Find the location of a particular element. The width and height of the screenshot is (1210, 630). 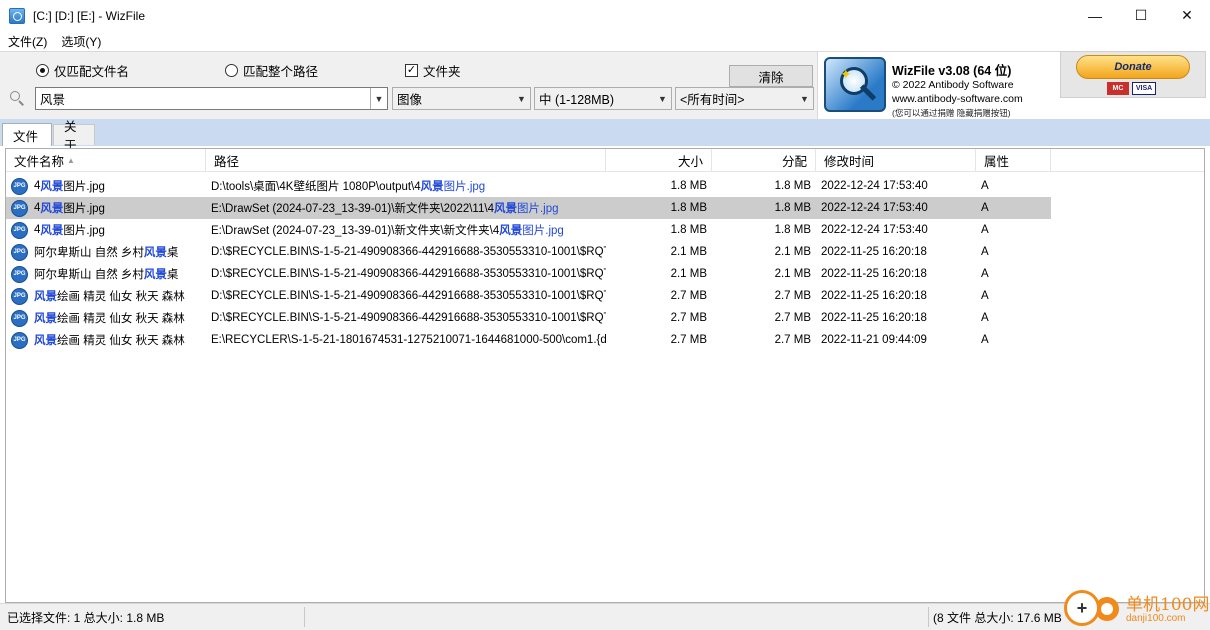

time-filter-value: <所有时间> is located at coordinates (712, 100).